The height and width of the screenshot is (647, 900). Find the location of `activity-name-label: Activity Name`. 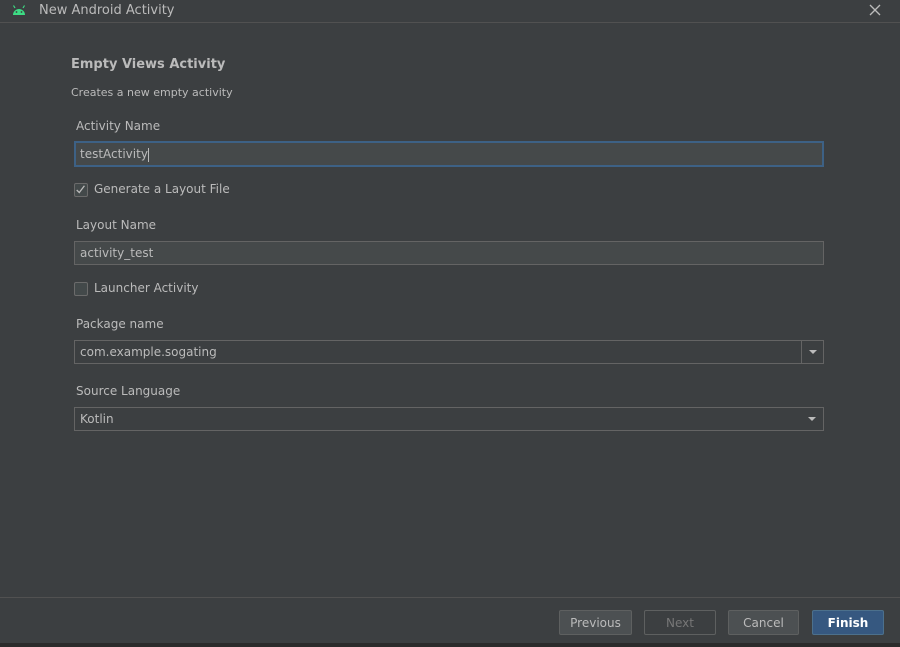

activity-name-label: Activity Name is located at coordinates (118, 126).